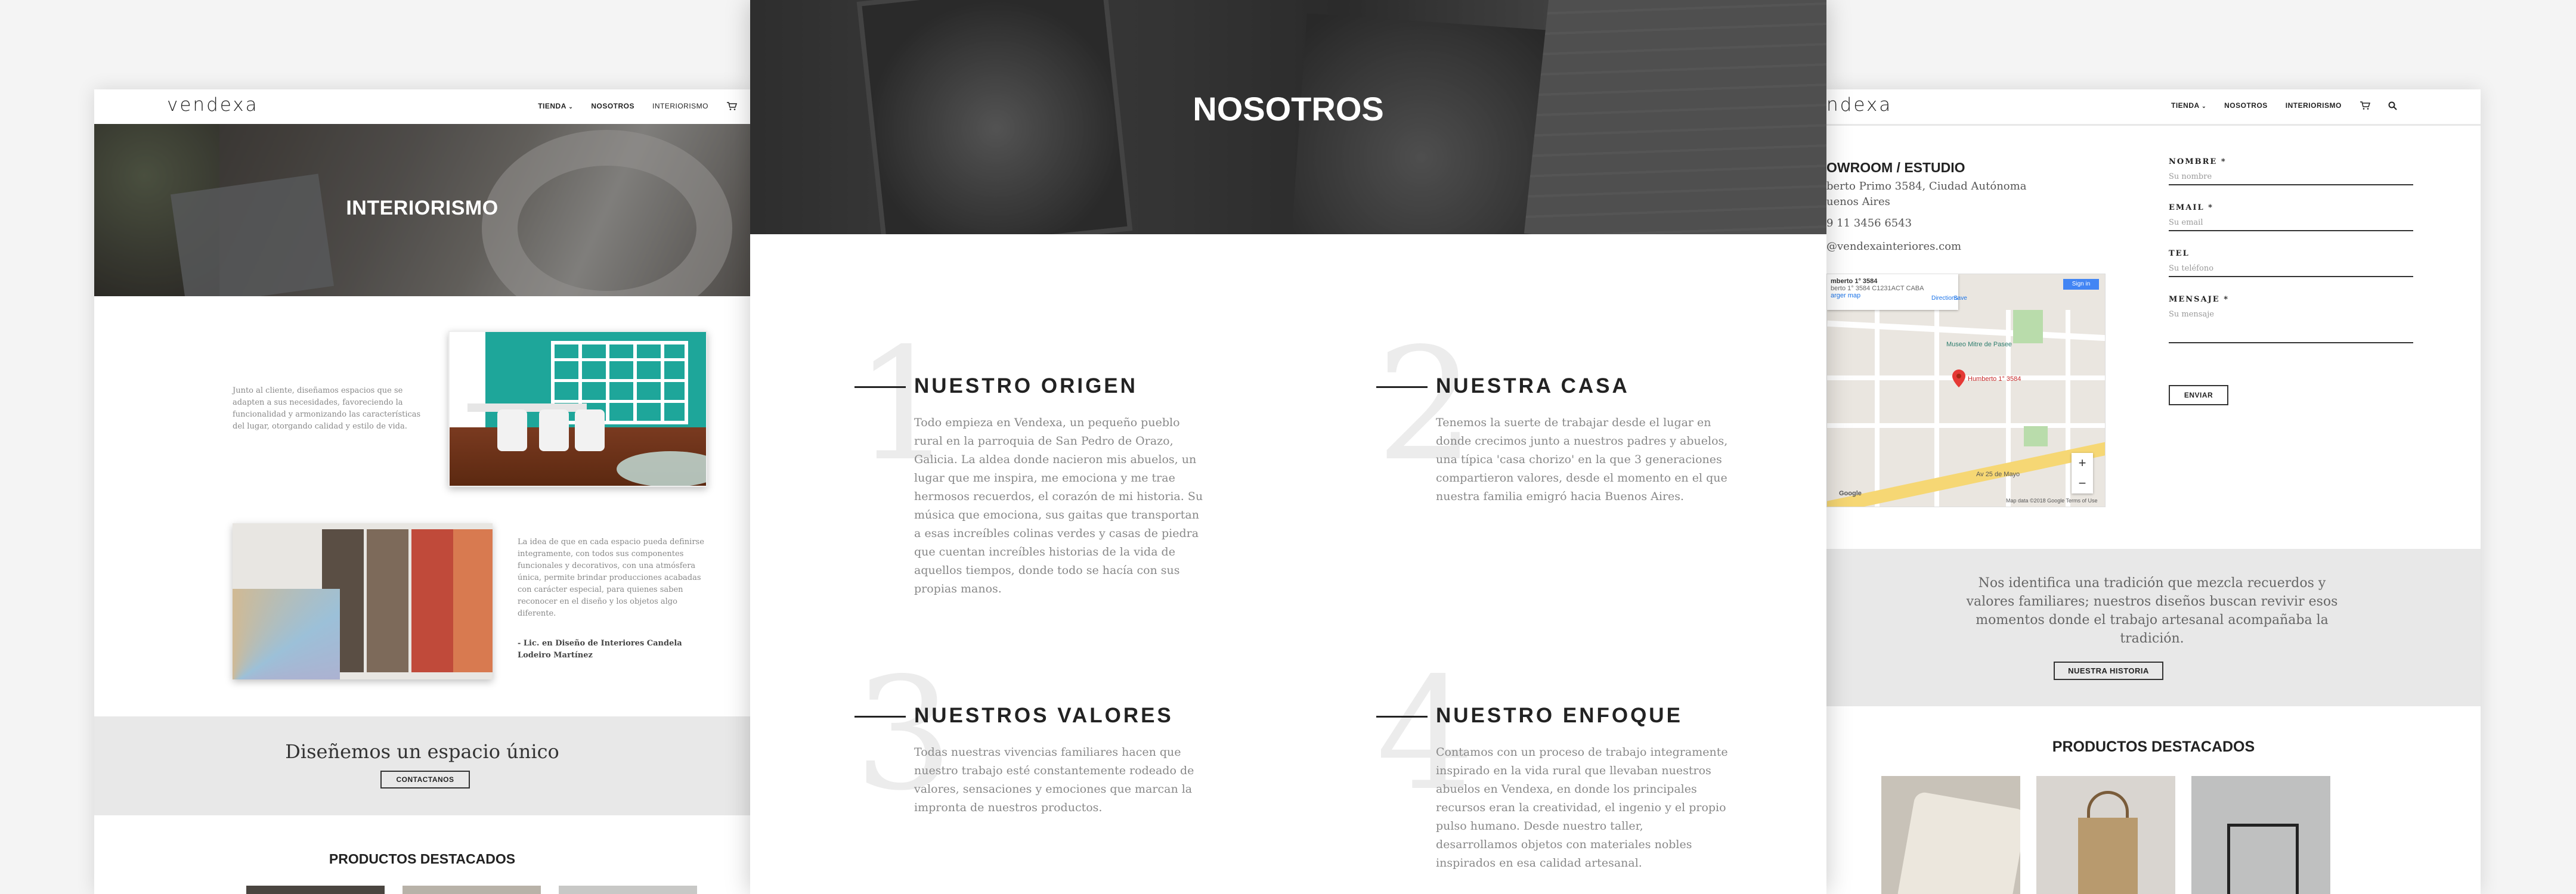  I want to click on nuestra-historia-button: NUESTRA HISTORIA, so click(2109, 671).